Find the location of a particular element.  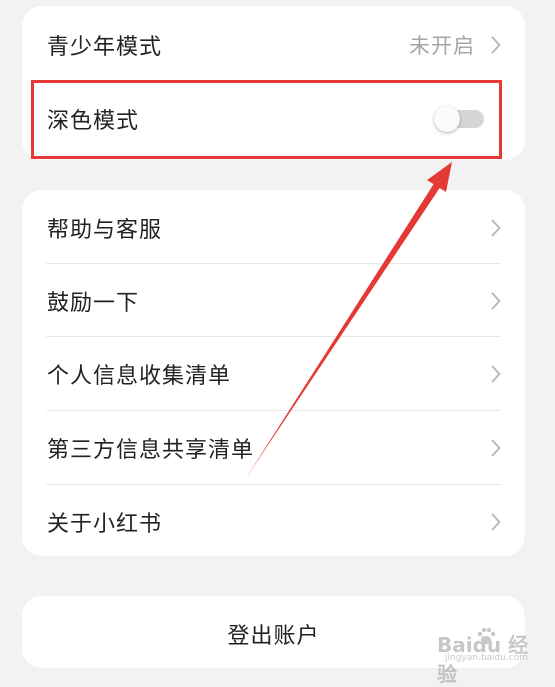

logout-button: 登出账户 is located at coordinates (273, 632).